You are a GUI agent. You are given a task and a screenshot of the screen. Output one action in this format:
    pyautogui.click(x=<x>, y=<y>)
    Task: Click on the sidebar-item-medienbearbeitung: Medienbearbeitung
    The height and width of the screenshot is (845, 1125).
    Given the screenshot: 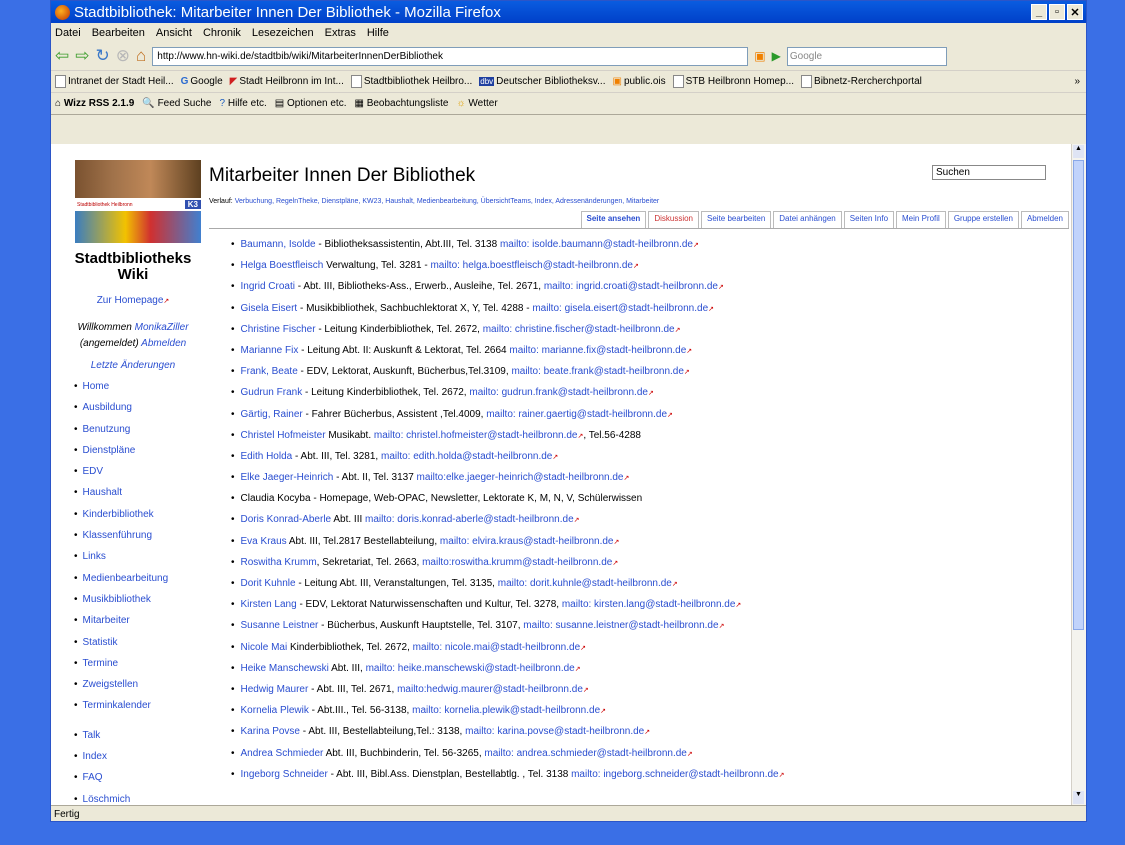 What is the action you would take?
    pyautogui.click(x=136, y=583)
    